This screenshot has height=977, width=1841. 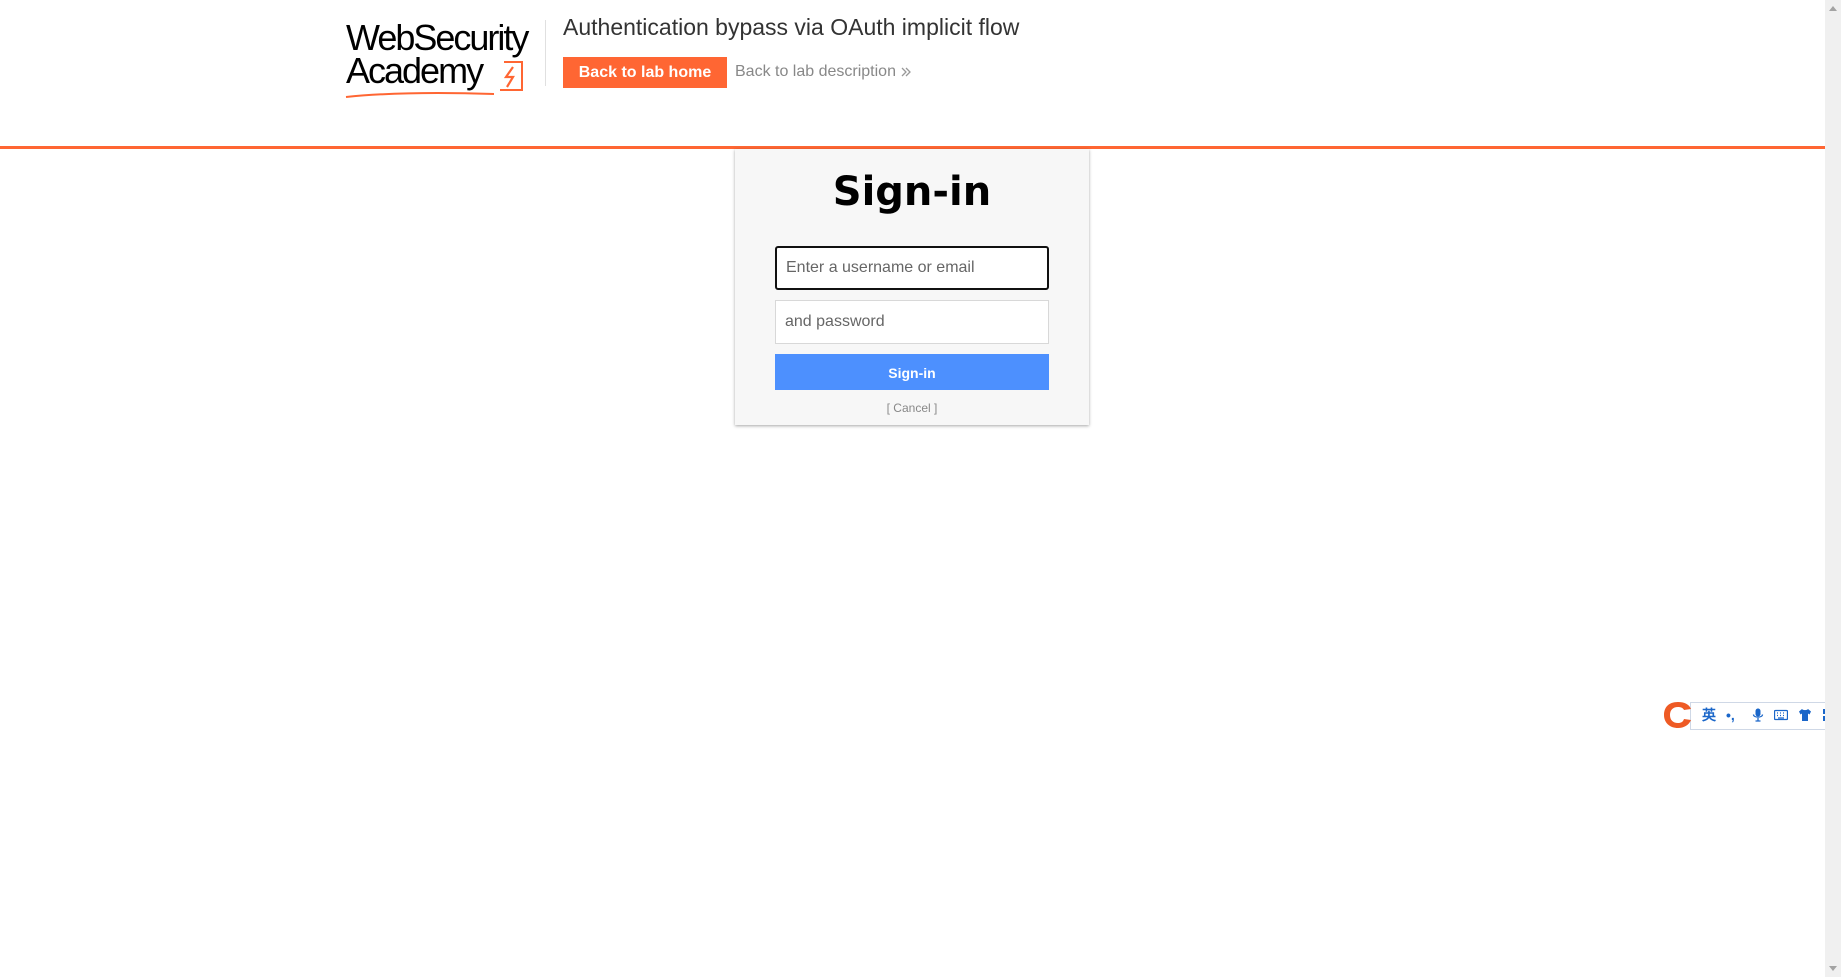 What do you see at coordinates (545, 53) in the screenshot?
I see `header-divider` at bounding box center [545, 53].